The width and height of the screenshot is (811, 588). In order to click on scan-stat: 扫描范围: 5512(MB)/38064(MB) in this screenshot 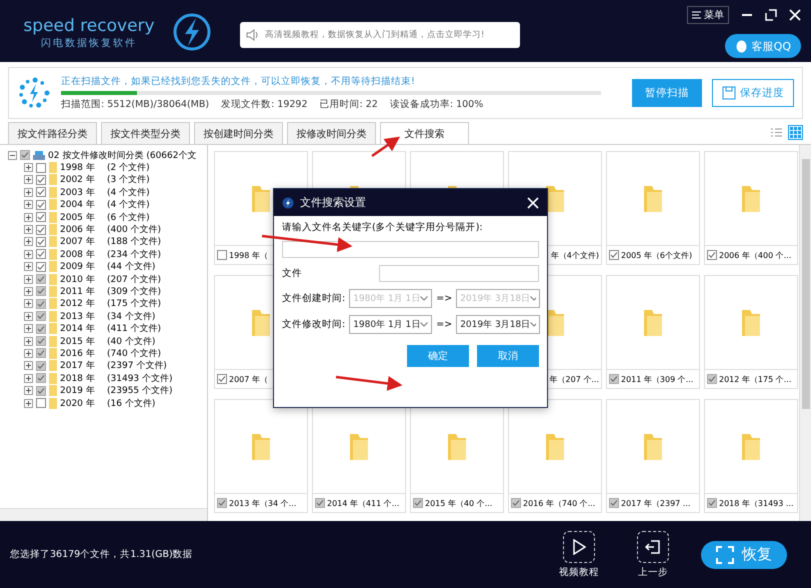, I will do `click(135, 104)`.